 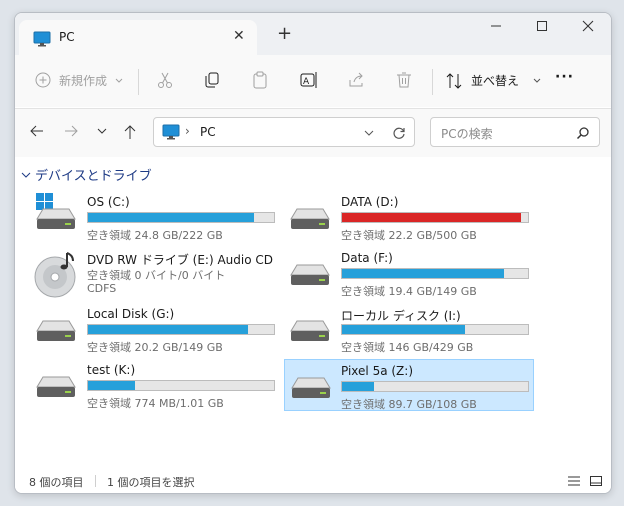 What do you see at coordinates (399, 133) in the screenshot?
I see `refresh-icon` at bounding box center [399, 133].